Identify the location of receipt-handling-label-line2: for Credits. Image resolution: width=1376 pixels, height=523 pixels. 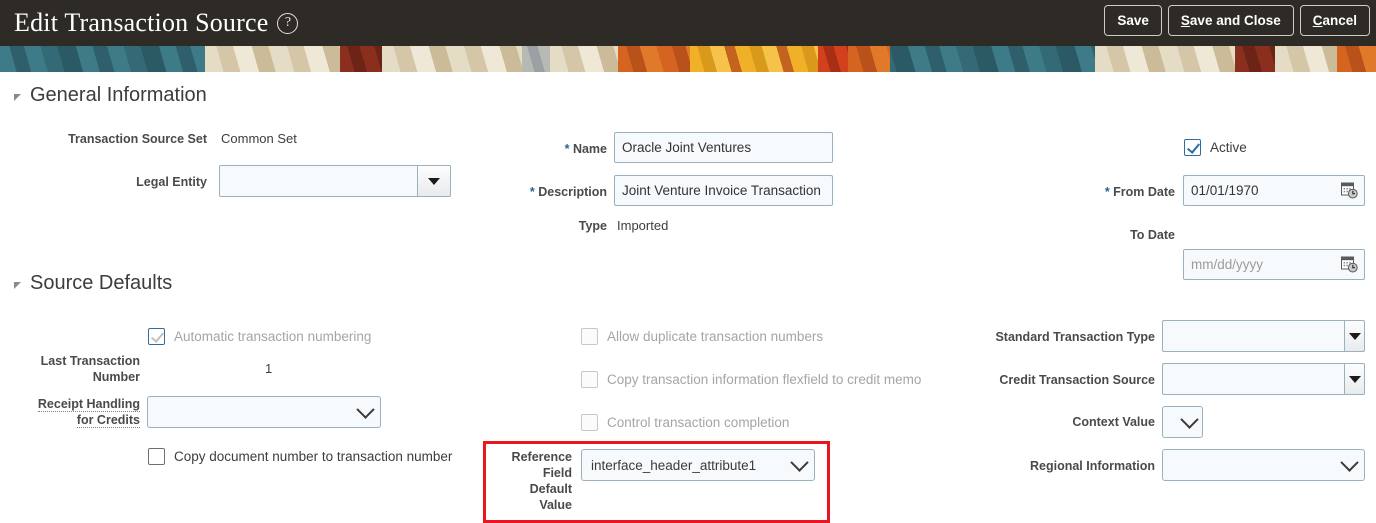
(108, 420).